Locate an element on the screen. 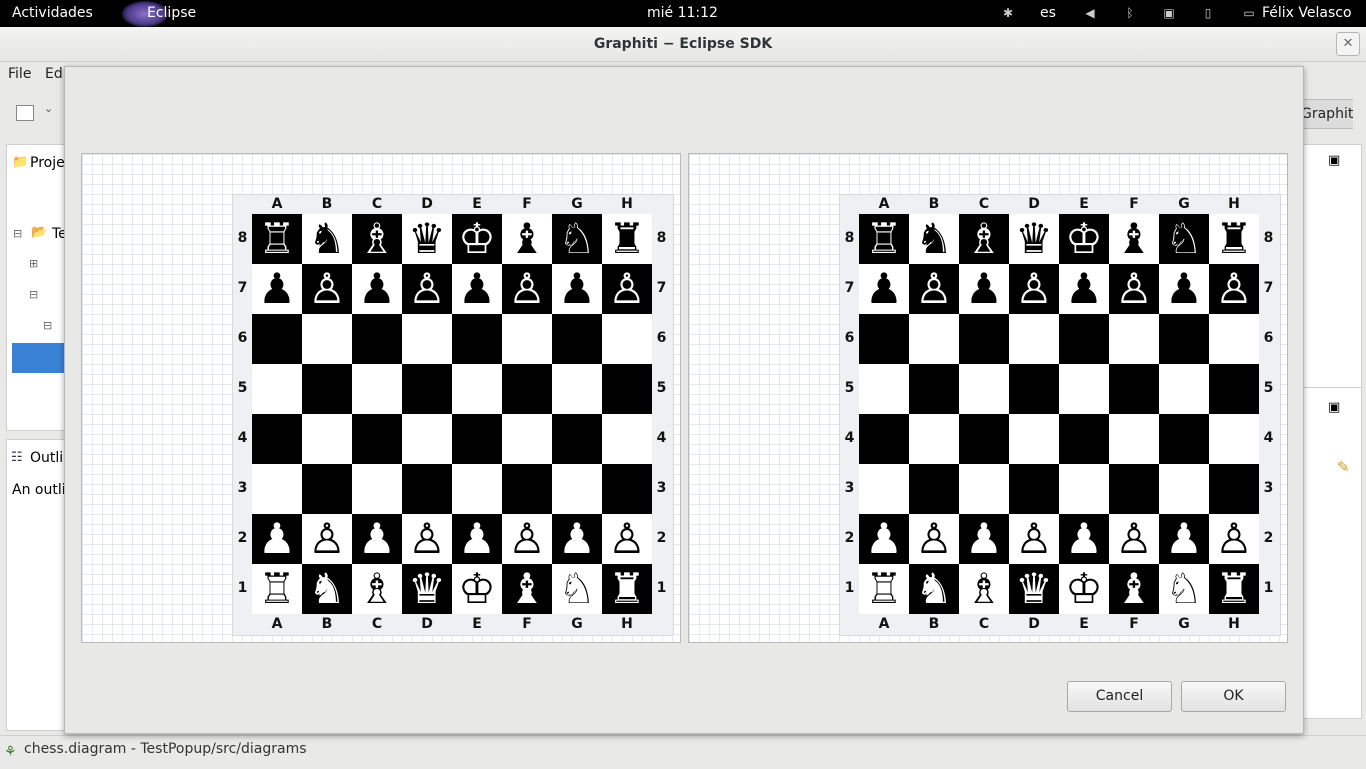 The image size is (1366, 769). black-knight-icon: ♘ is located at coordinates (1184, 239).